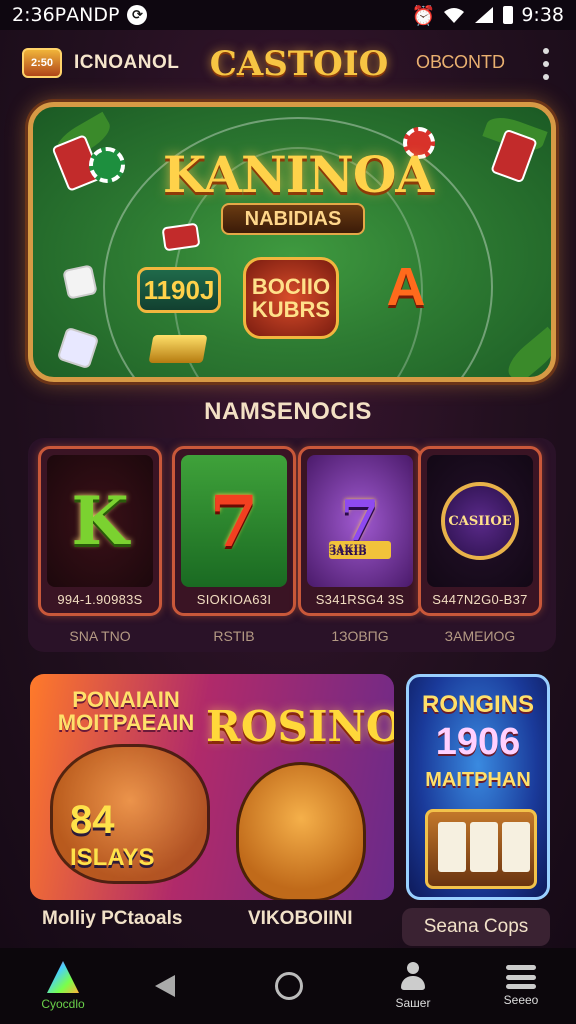 The width and height of the screenshot is (576, 1024). Describe the element at coordinates (181, 237) in the screenshot. I see `playing-card-icon` at that location.